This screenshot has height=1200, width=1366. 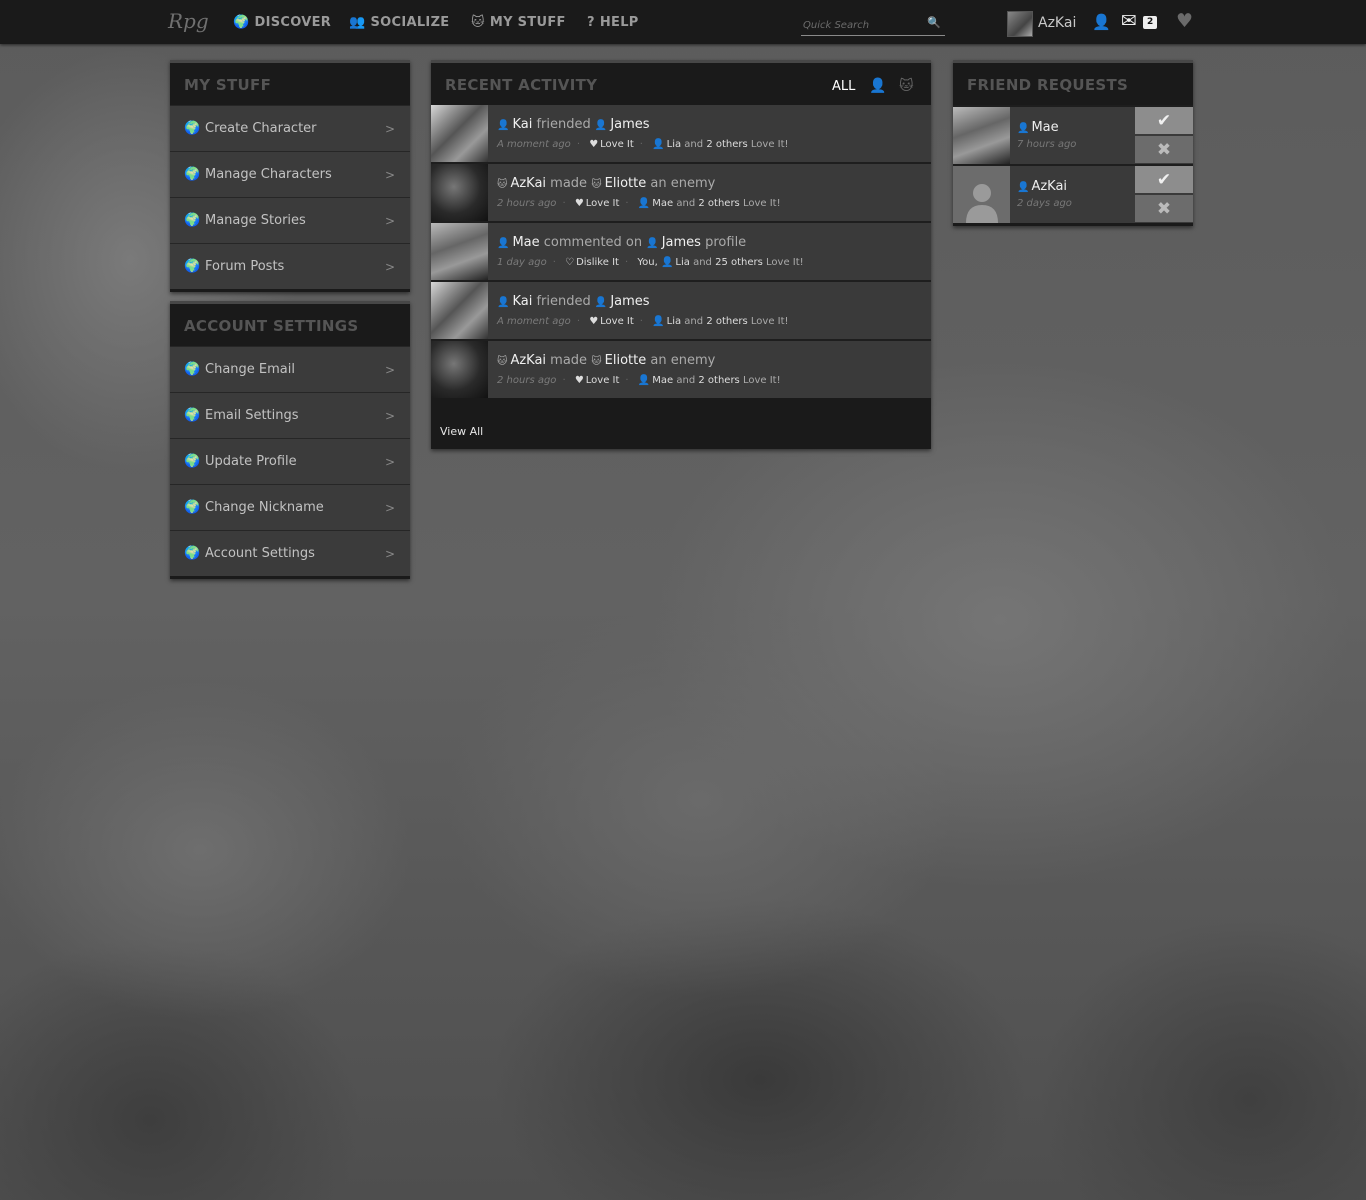 I want to click on activity-time: A moment ago, so click(x=534, y=144).